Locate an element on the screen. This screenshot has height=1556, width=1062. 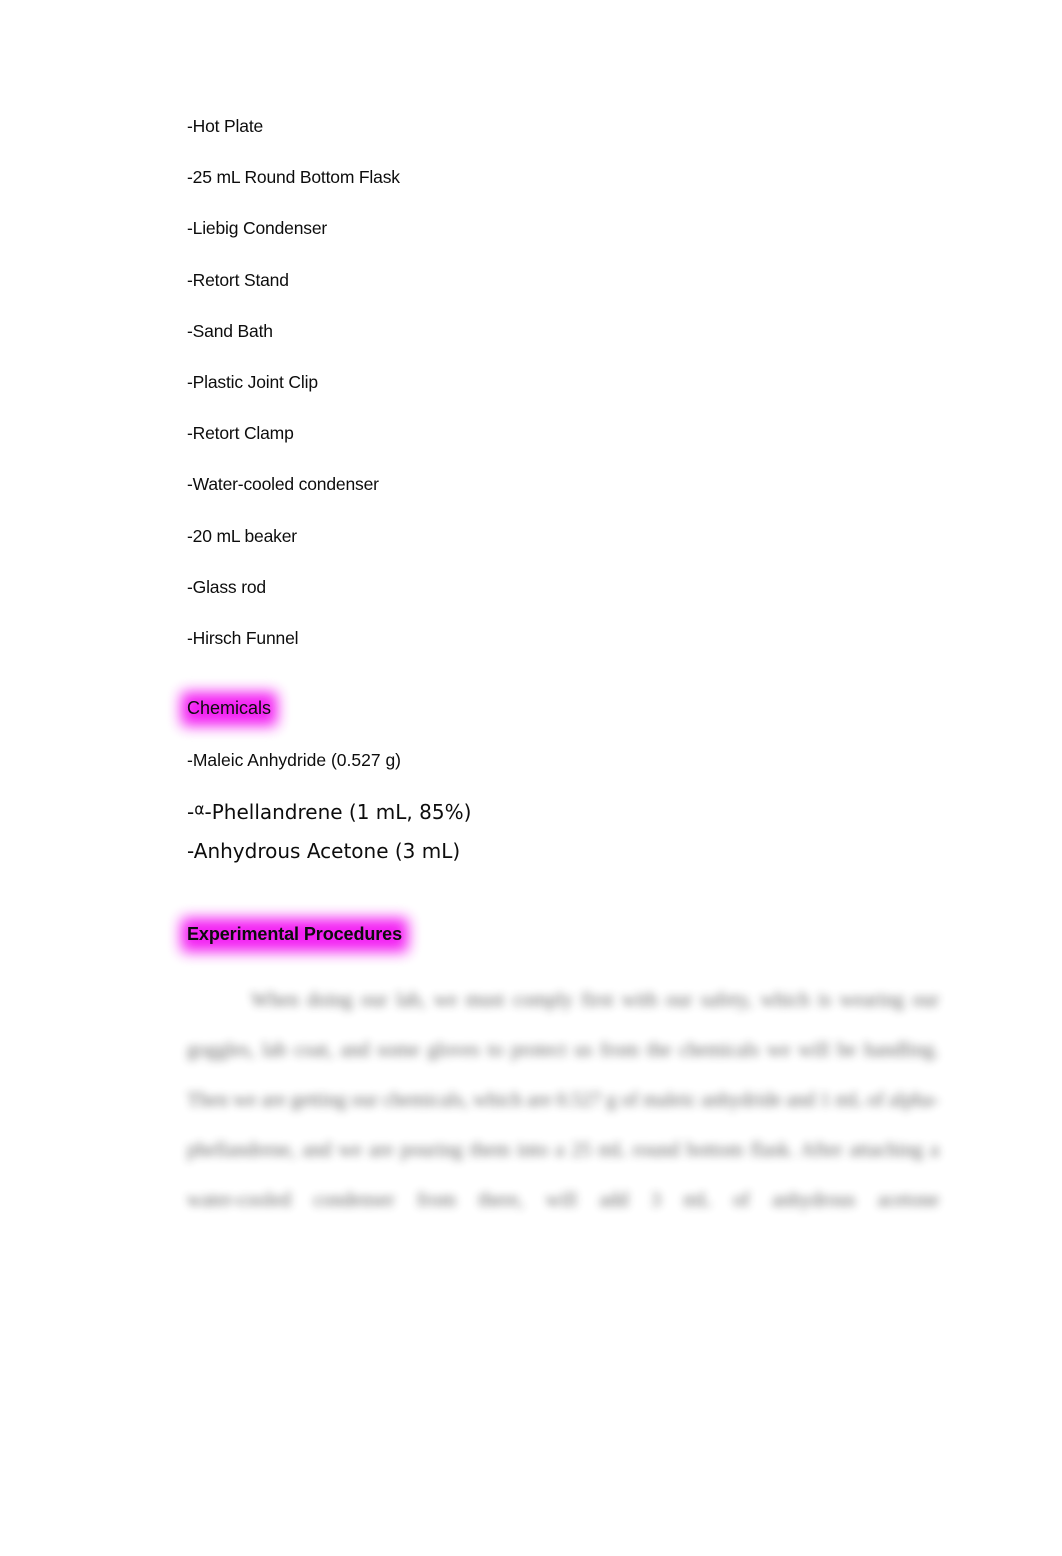
list-item: -25 mL Round Bottom Flask is located at coordinates (293, 177).